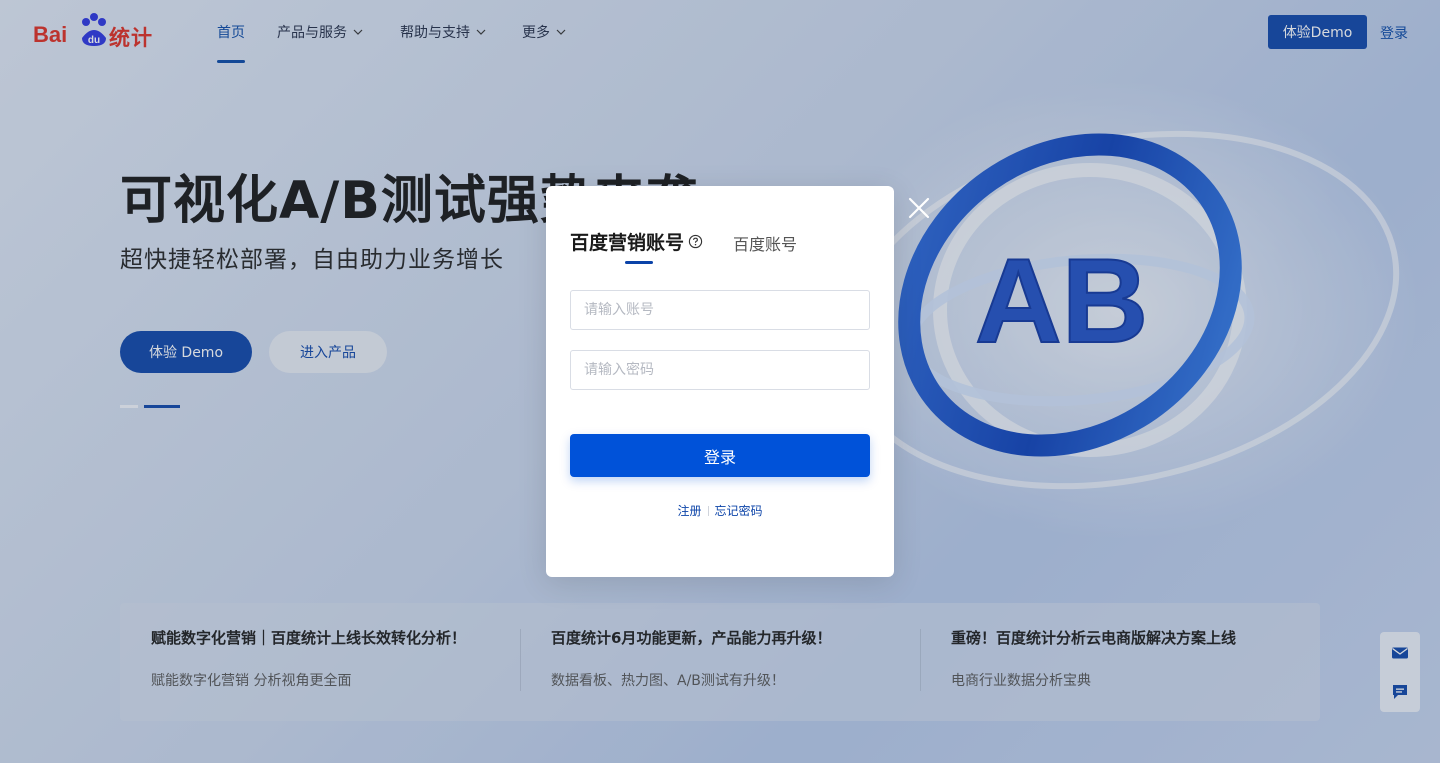 The width and height of the screenshot is (1440, 763). Describe the element at coordinates (639, 262) in the screenshot. I see `tab-active-indicator` at that location.